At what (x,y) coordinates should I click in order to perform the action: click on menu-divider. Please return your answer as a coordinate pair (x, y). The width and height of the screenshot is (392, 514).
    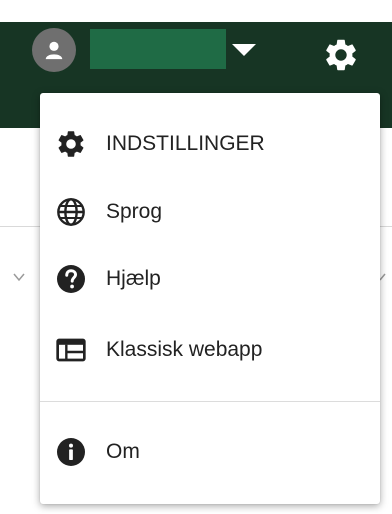
    Looking at the image, I should click on (210, 401).